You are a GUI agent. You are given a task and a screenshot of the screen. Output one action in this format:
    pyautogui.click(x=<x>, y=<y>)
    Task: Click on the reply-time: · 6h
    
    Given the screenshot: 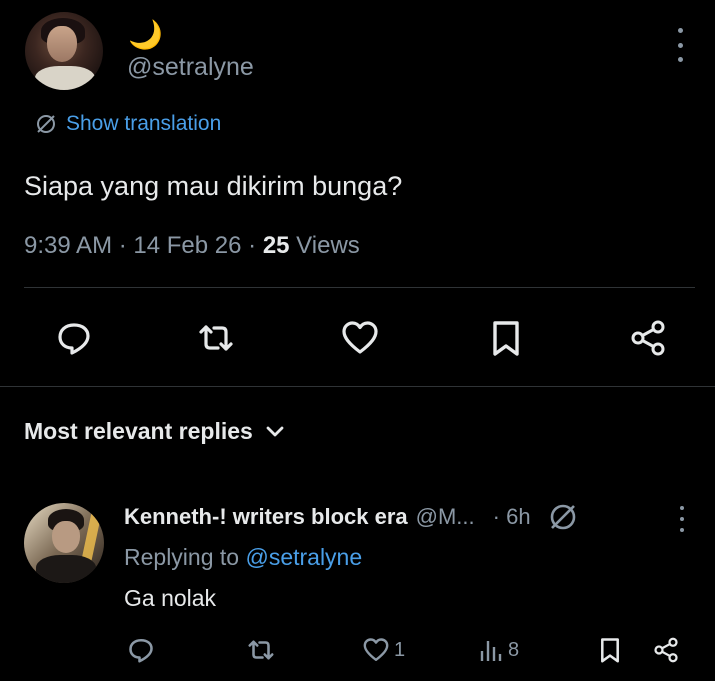 What is the action you would take?
    pyautogui.click(x=511, y=516)
    